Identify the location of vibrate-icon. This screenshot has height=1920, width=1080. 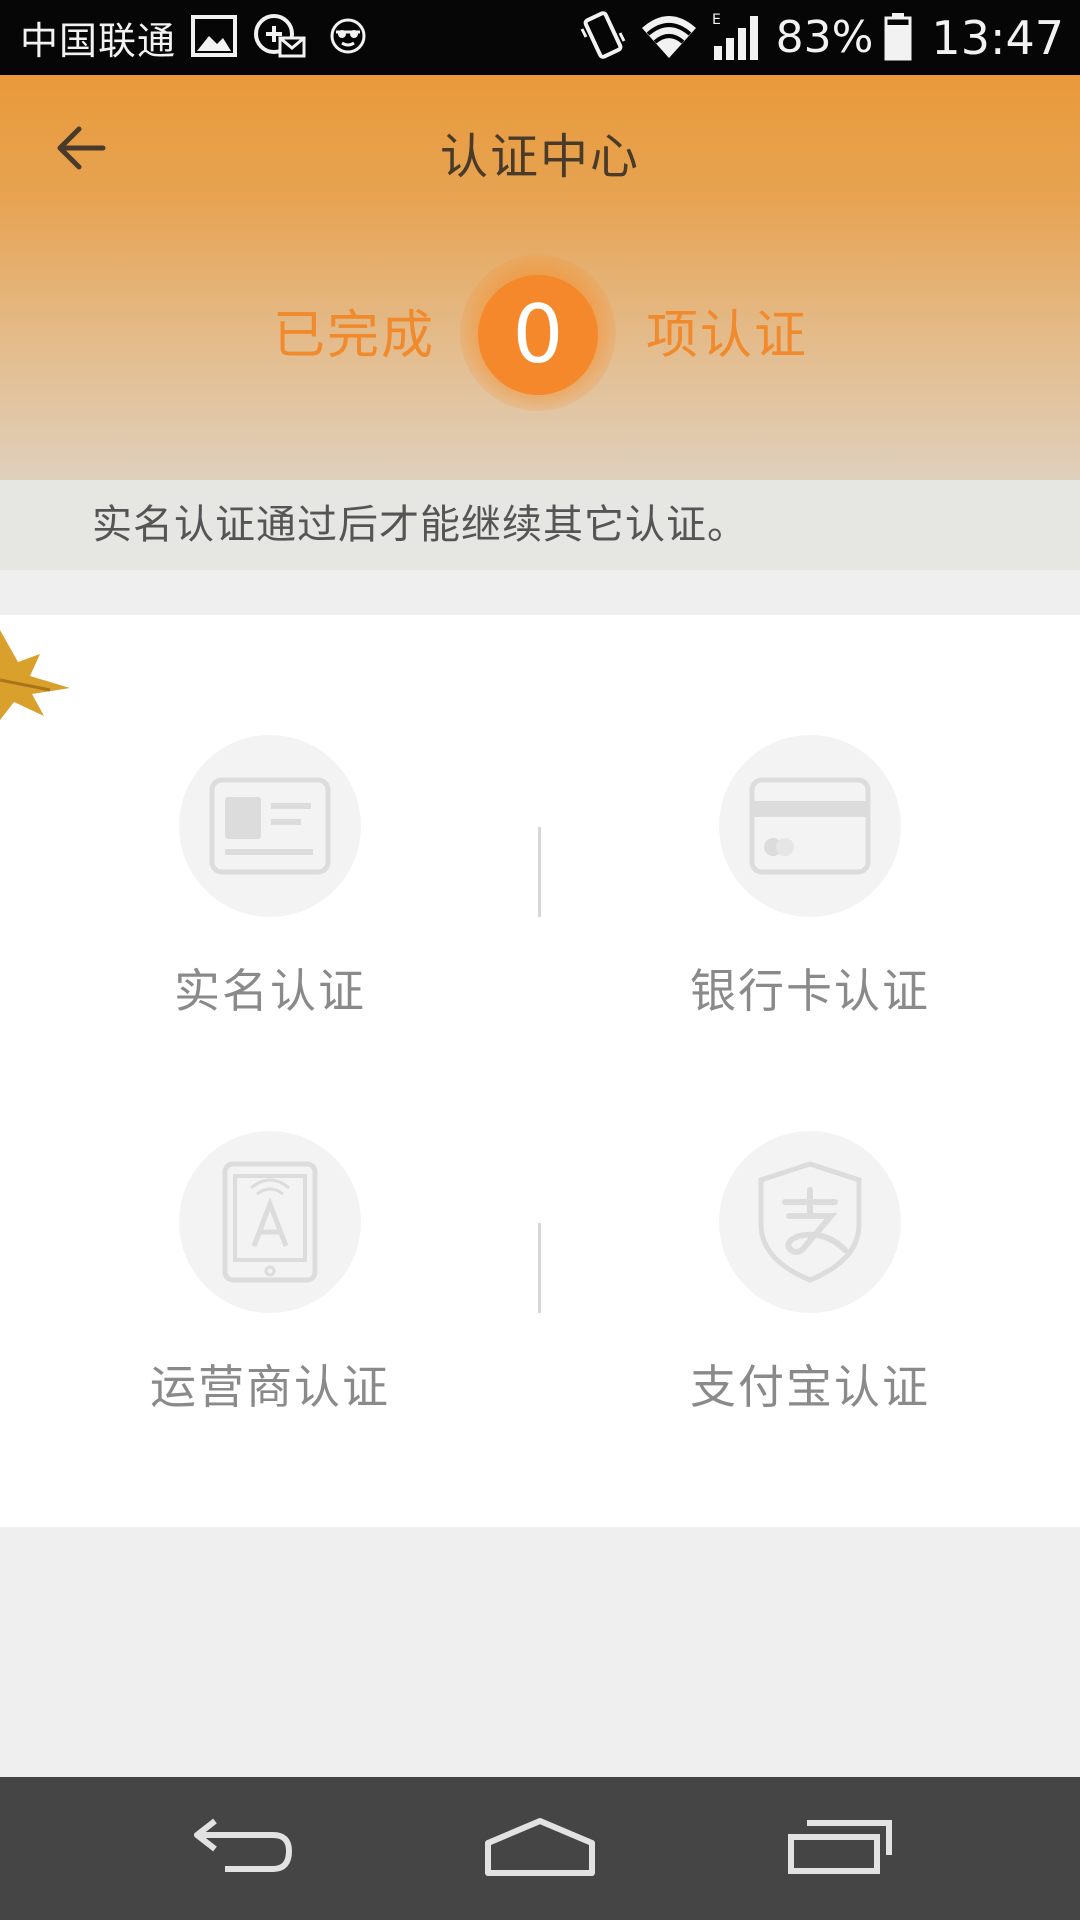
(603, 38).